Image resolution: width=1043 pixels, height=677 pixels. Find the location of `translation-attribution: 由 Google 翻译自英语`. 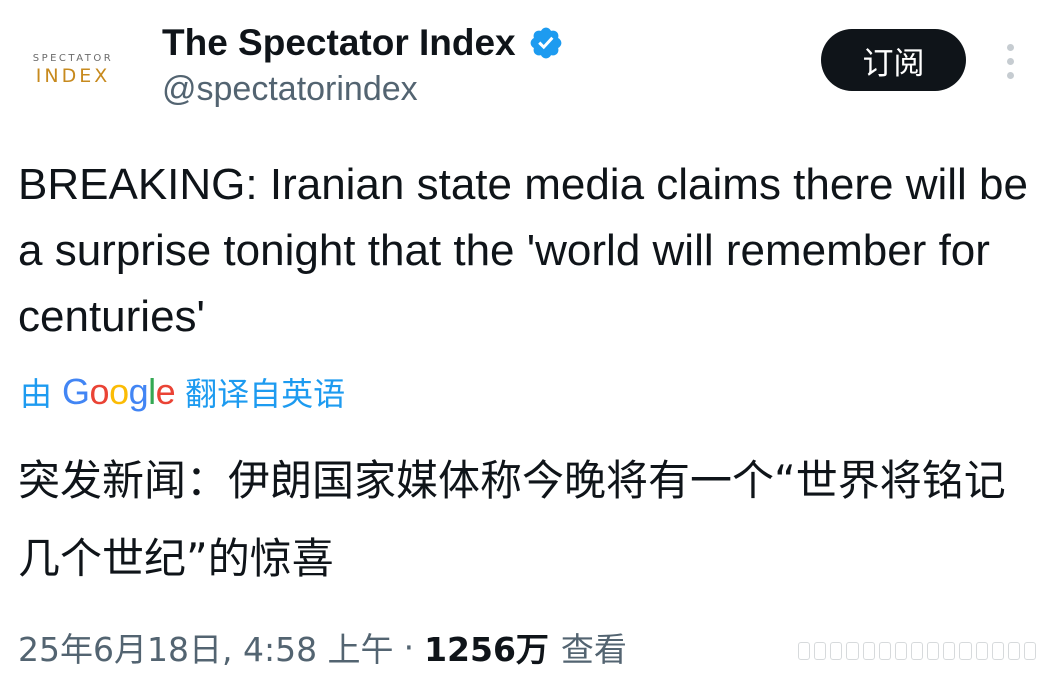

translation-attribution: 由 Google 翻译自英语 is located at coordinates (182, 392).